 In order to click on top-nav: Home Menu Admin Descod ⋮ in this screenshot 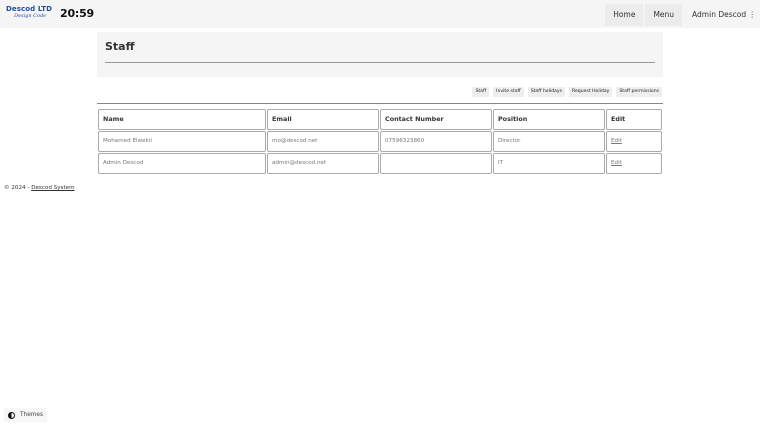, I will do `click(681, 15)`.